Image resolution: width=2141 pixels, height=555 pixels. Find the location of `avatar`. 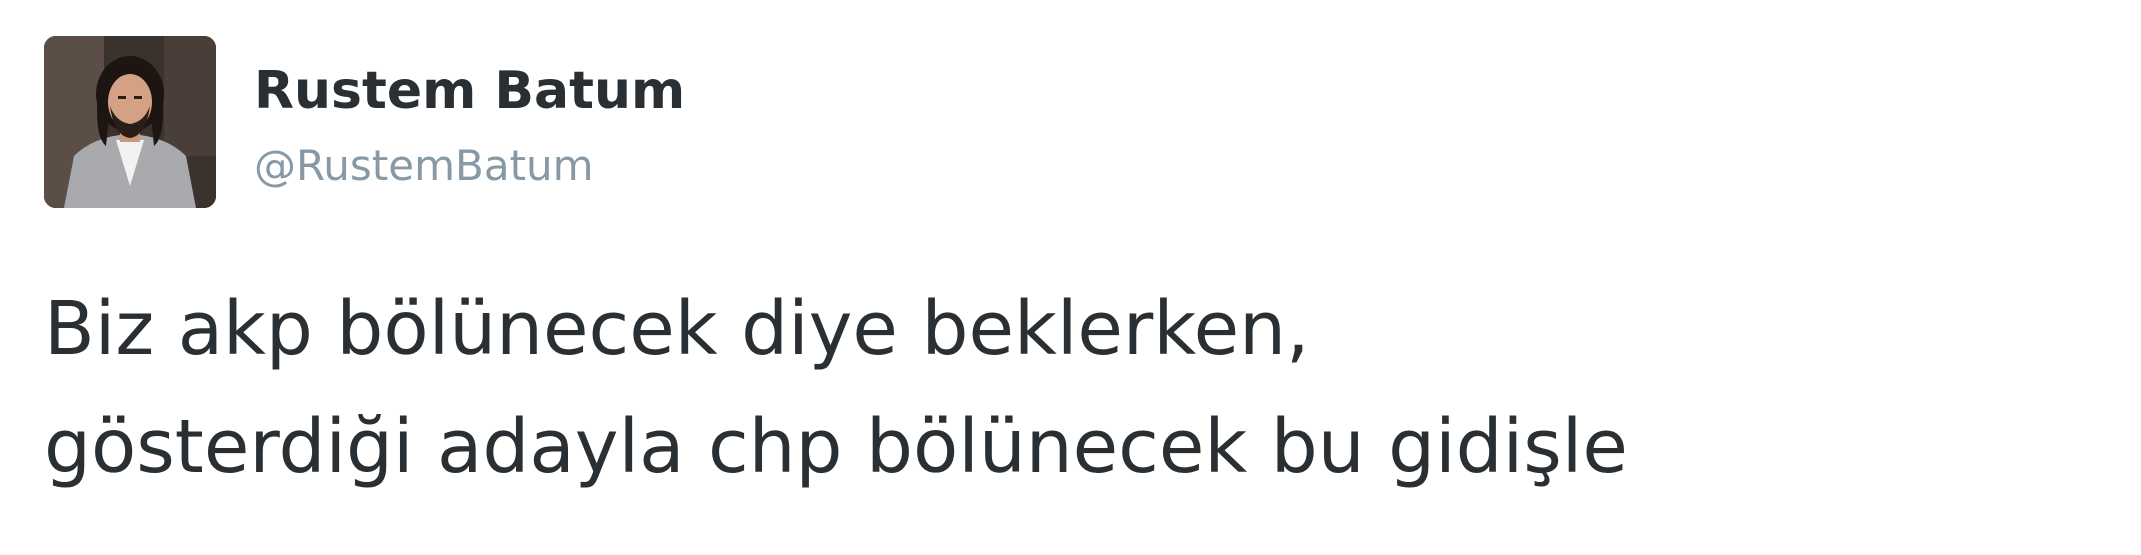

avatar is located at coordinates (130, 122).